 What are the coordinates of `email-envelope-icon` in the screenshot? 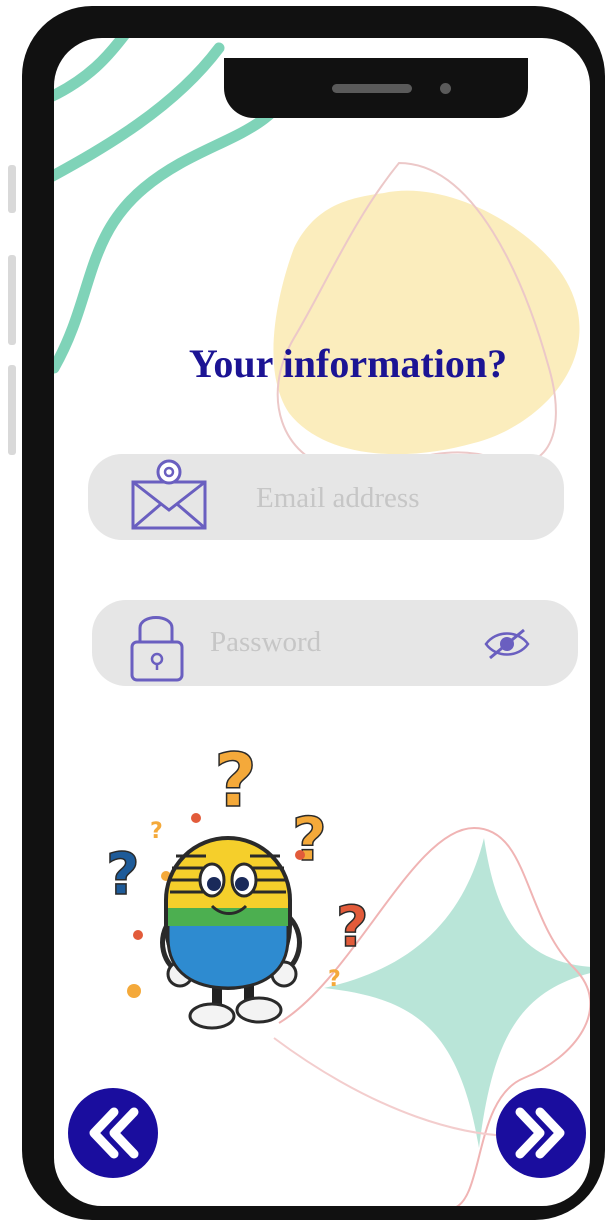 It's located at (169, 494).